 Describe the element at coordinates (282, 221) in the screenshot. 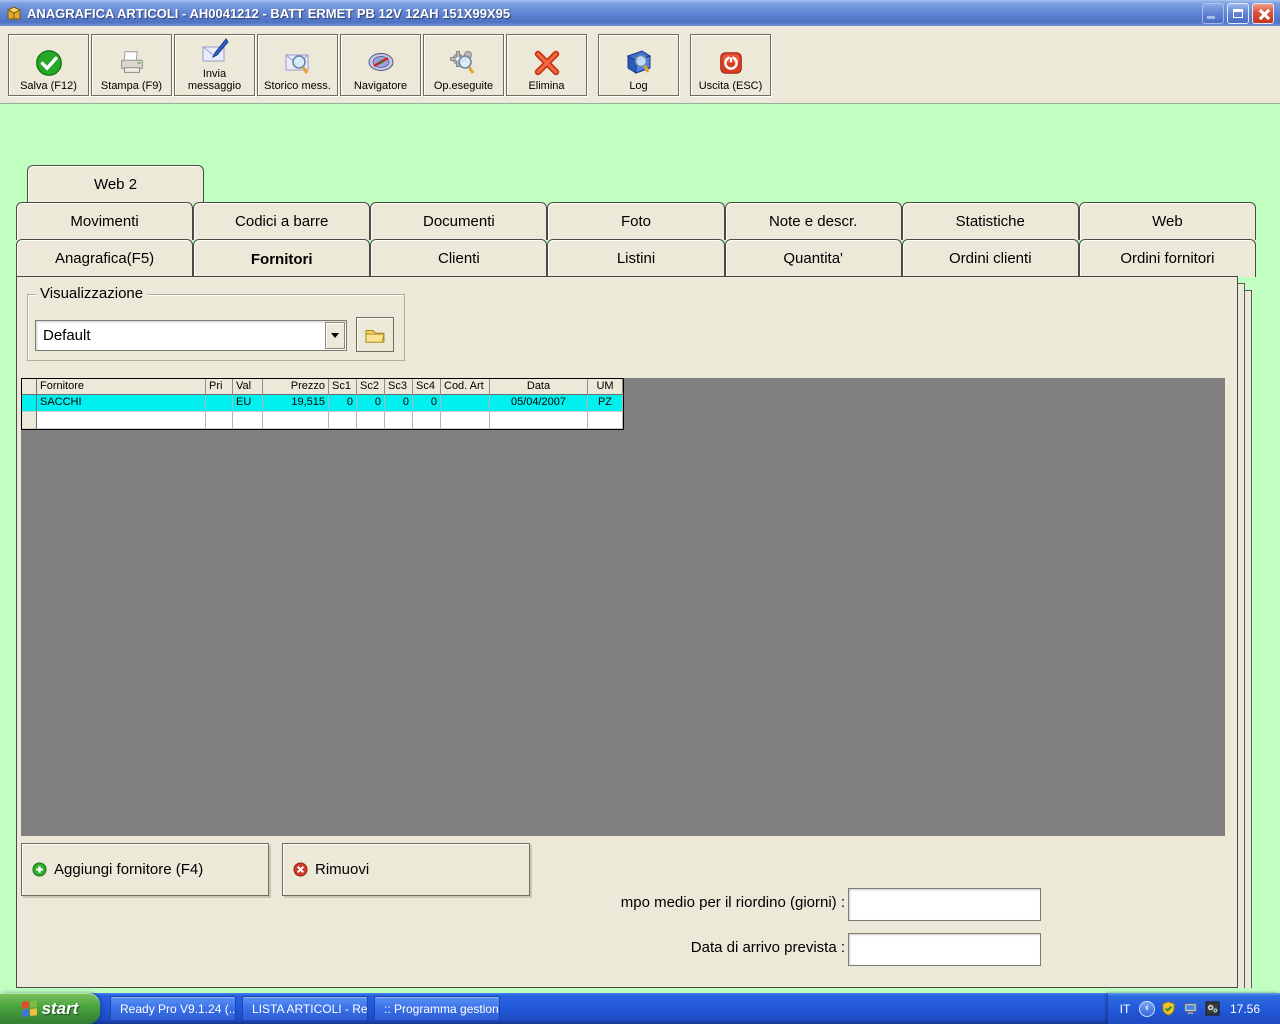

I see `tab-codici-a-barre: Codici a barre` at that location.